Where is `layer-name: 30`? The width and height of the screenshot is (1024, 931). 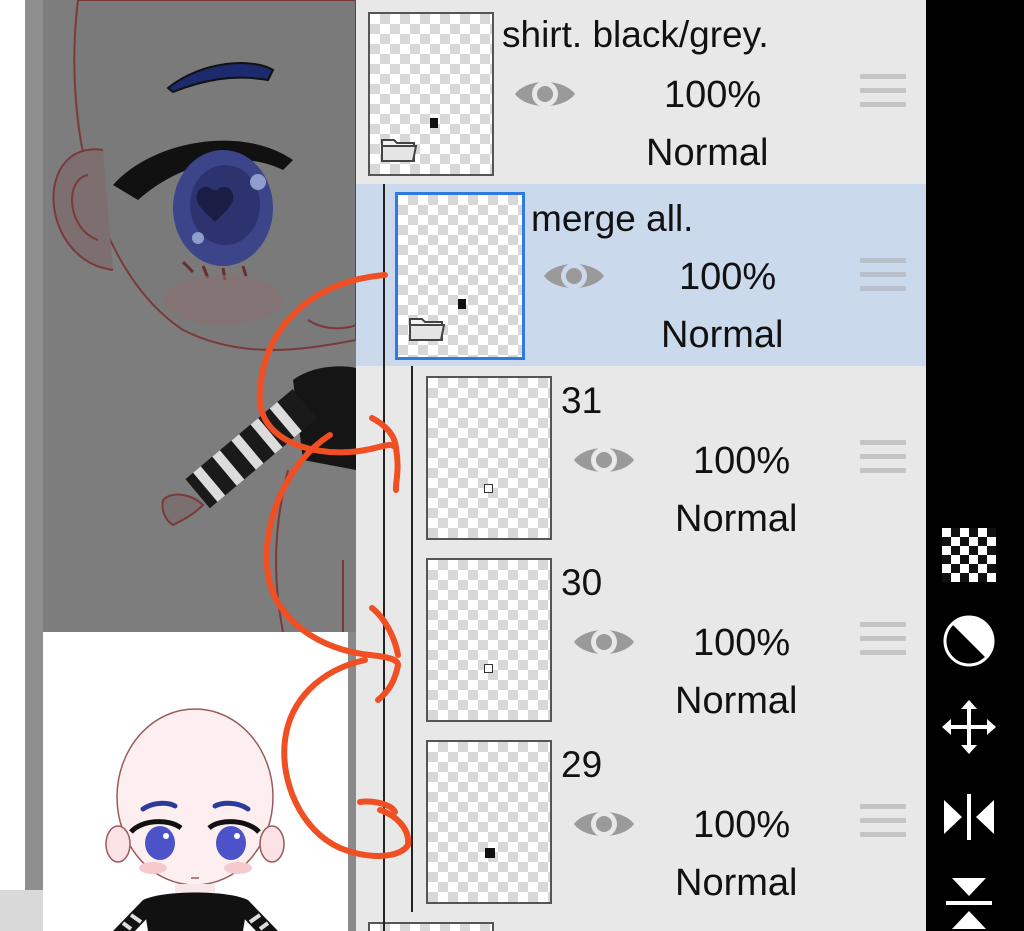 layer-name: 30 is located at coordinates (582, 582).